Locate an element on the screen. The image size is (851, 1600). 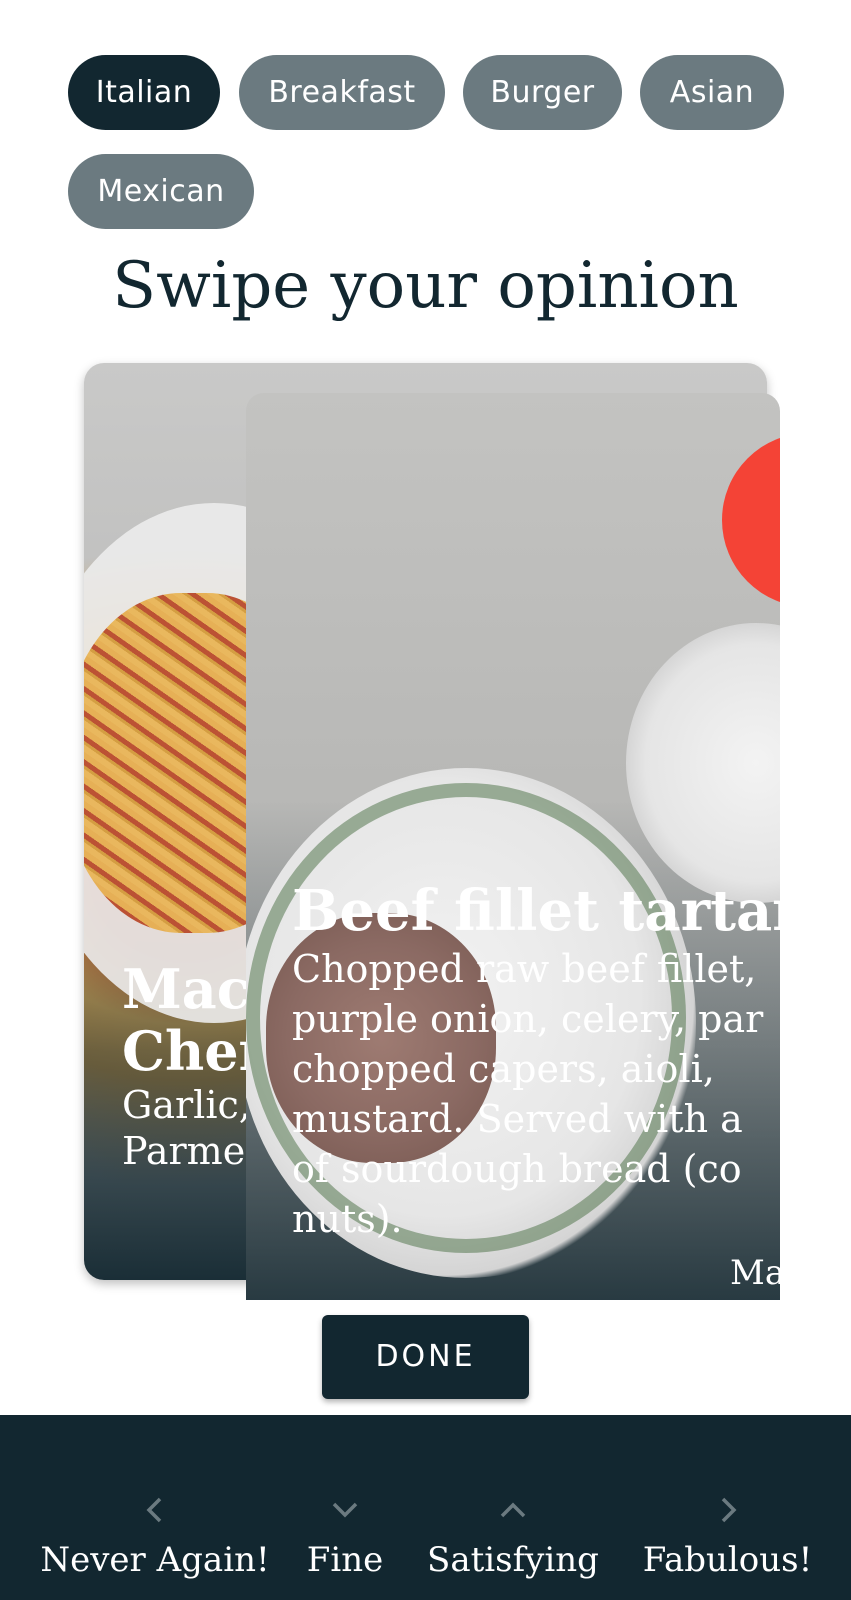
rate-fine-button: Fine is located at coordinates (345, 1507).